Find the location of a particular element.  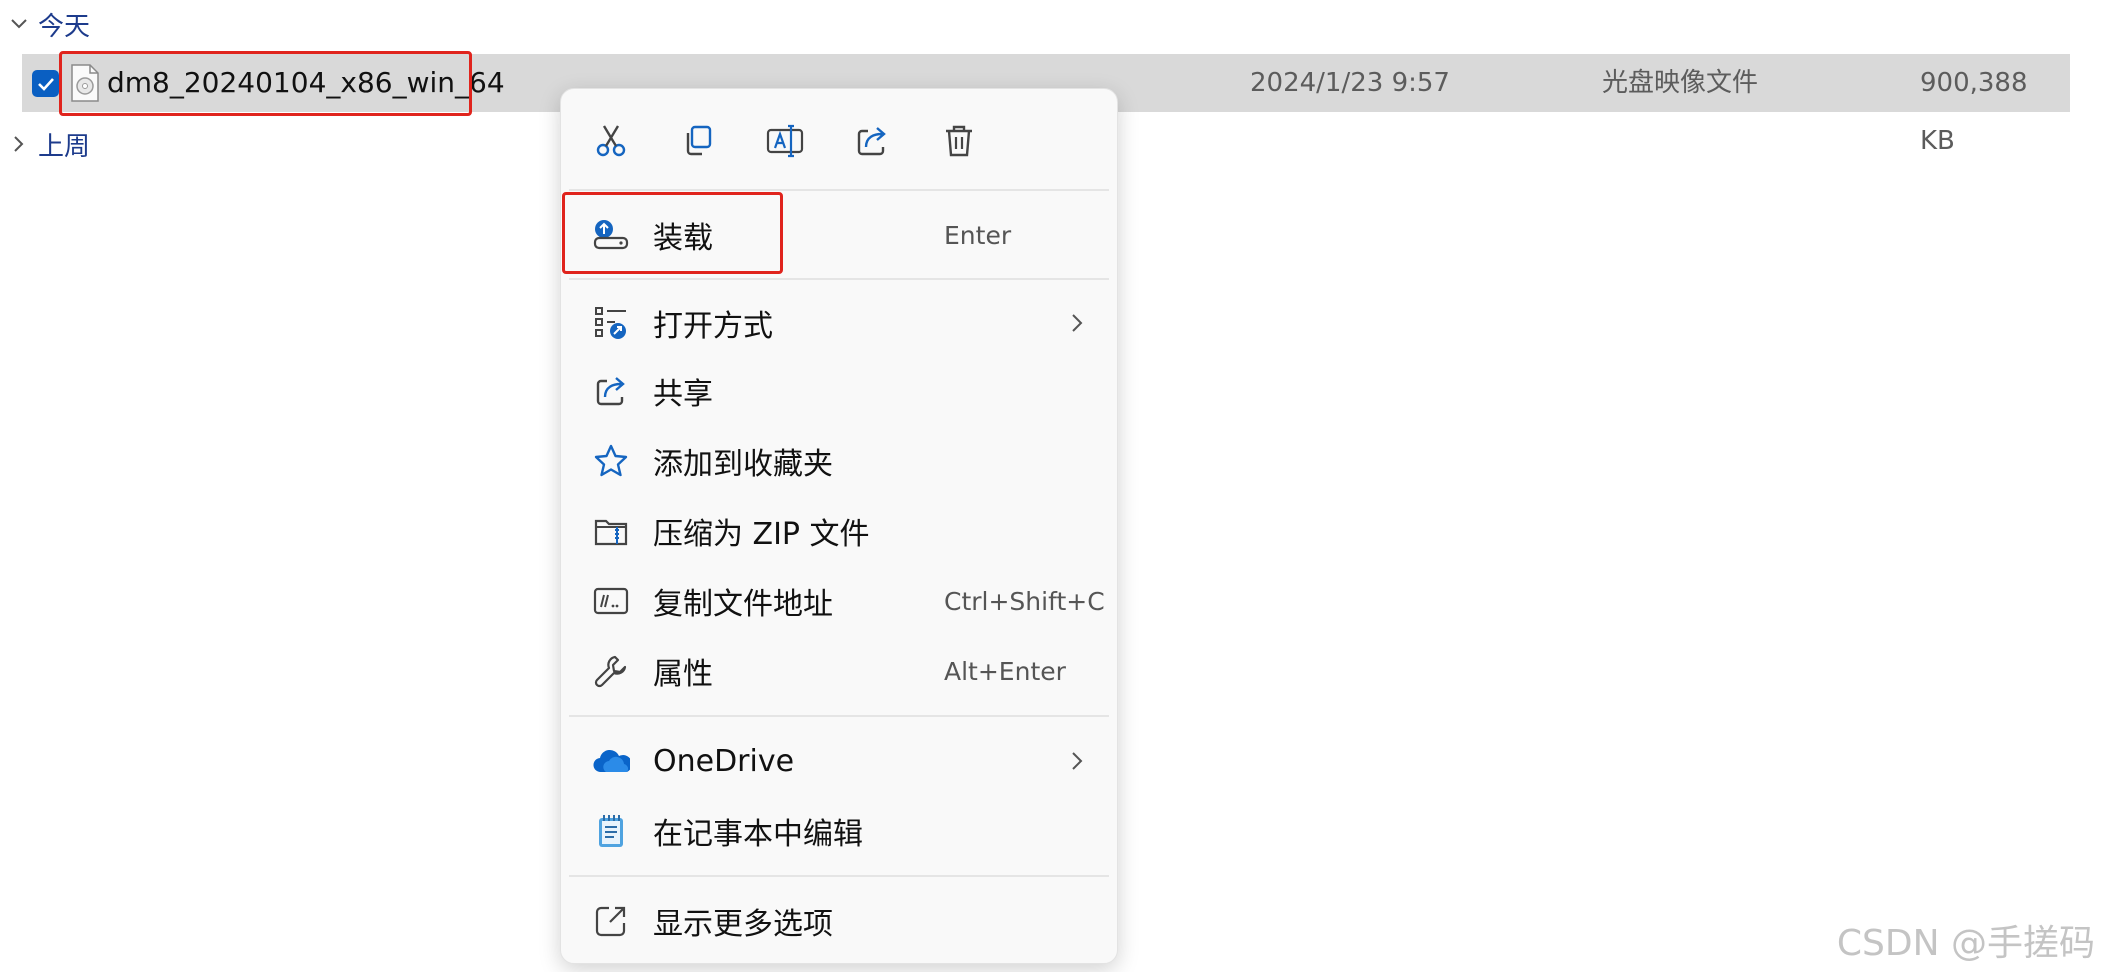

rename-button is located at coordinates (785, 141).